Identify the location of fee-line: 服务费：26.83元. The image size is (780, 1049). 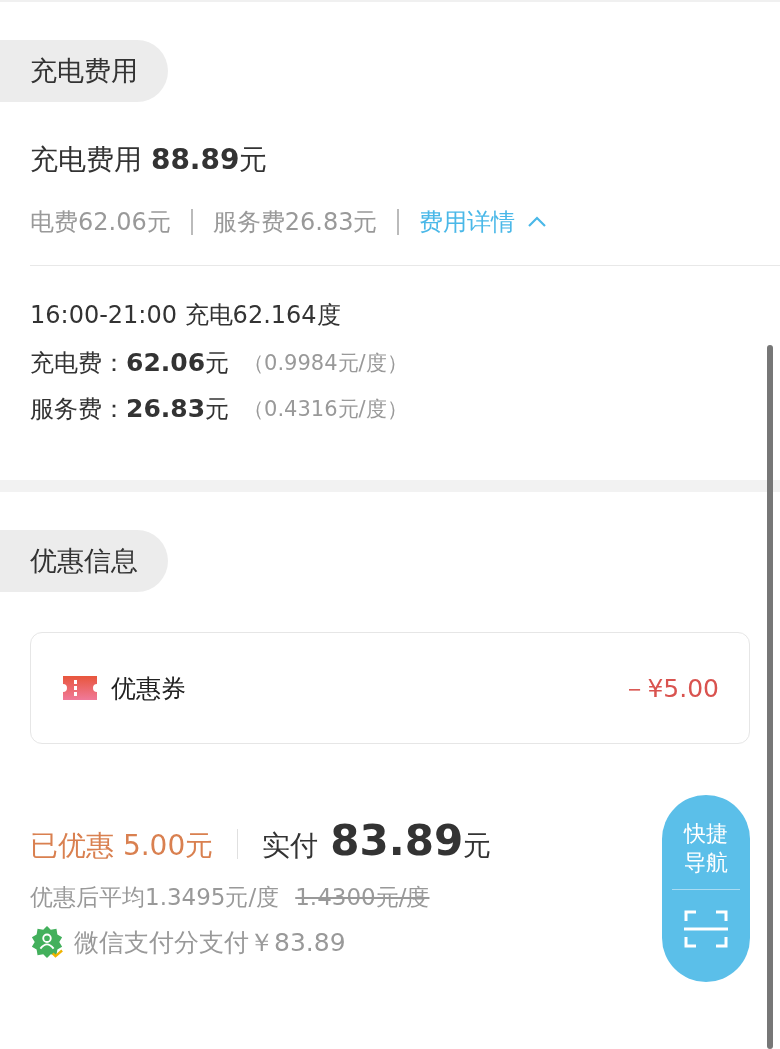
(130, 409).